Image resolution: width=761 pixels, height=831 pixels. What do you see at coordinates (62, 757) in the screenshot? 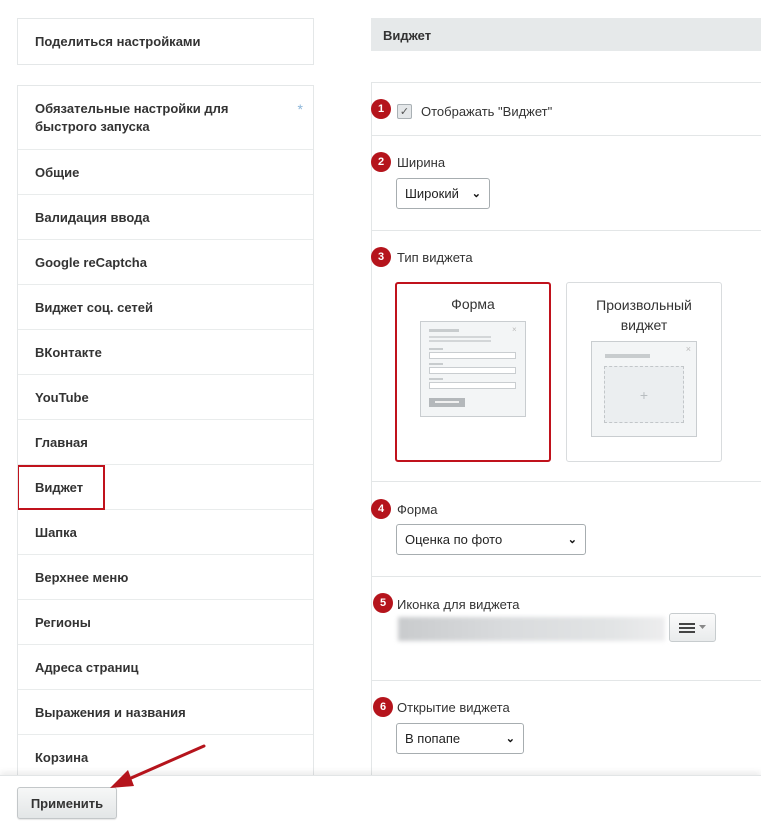
I see `sidebar-item-label: Корзина` at bounding box center [62, 757].